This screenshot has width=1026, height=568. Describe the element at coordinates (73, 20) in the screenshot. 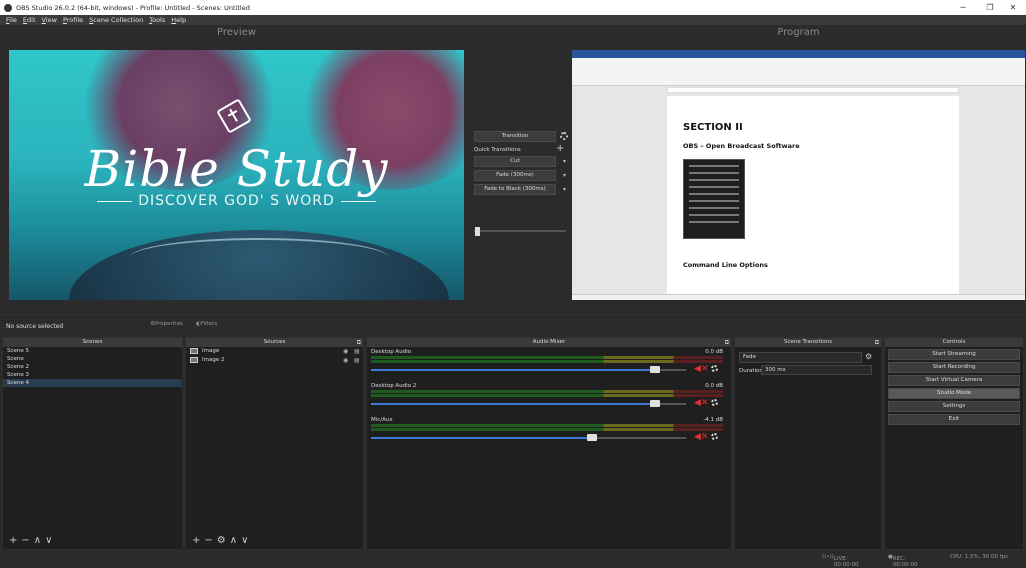

I see `menu-profile: Profile` at that location.